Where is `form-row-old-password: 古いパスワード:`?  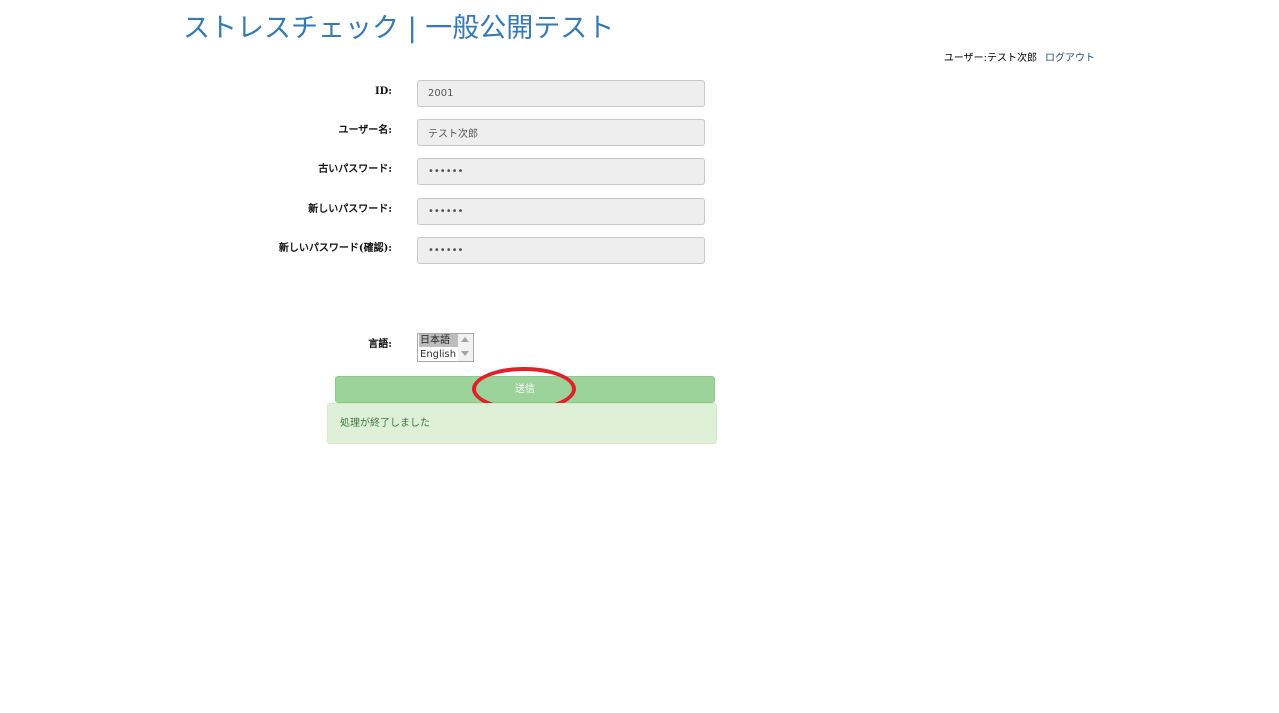
form-row-old-password: 古いパスワード: is located at coordinates (639, 171).